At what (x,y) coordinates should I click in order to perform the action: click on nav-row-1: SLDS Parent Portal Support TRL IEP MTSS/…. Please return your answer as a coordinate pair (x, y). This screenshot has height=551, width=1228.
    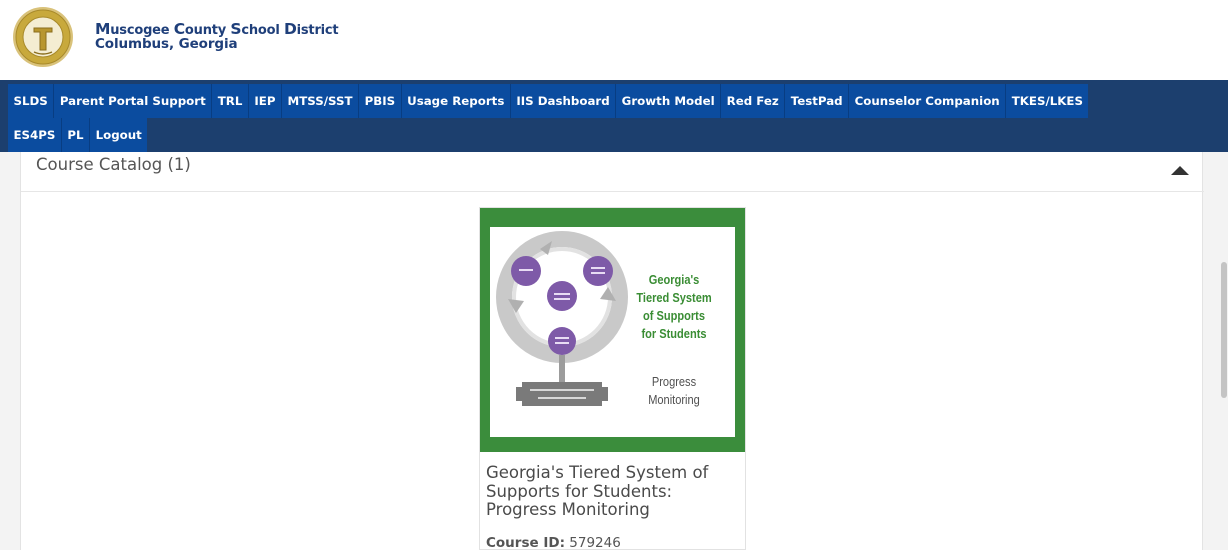
    Looking at the image, I should click on (548, 101).